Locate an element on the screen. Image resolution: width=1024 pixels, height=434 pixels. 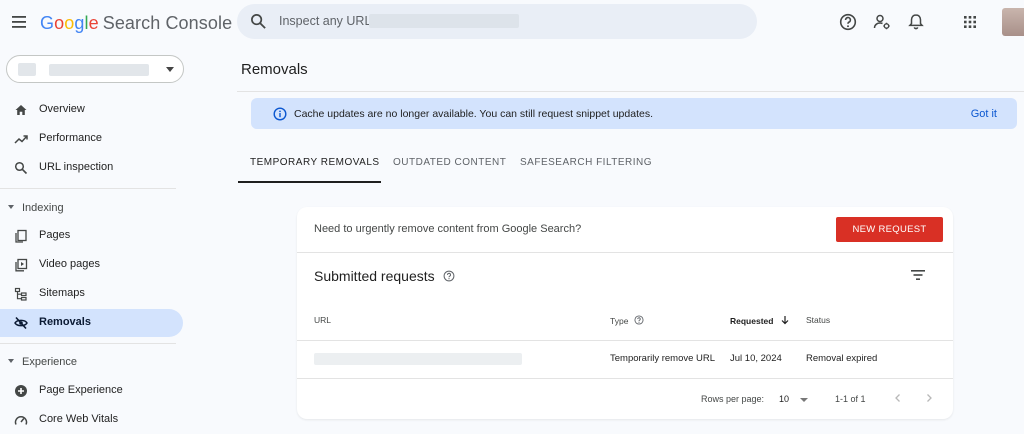
sidebar-item-label: URL inspection is located at coordinates (76, 167).